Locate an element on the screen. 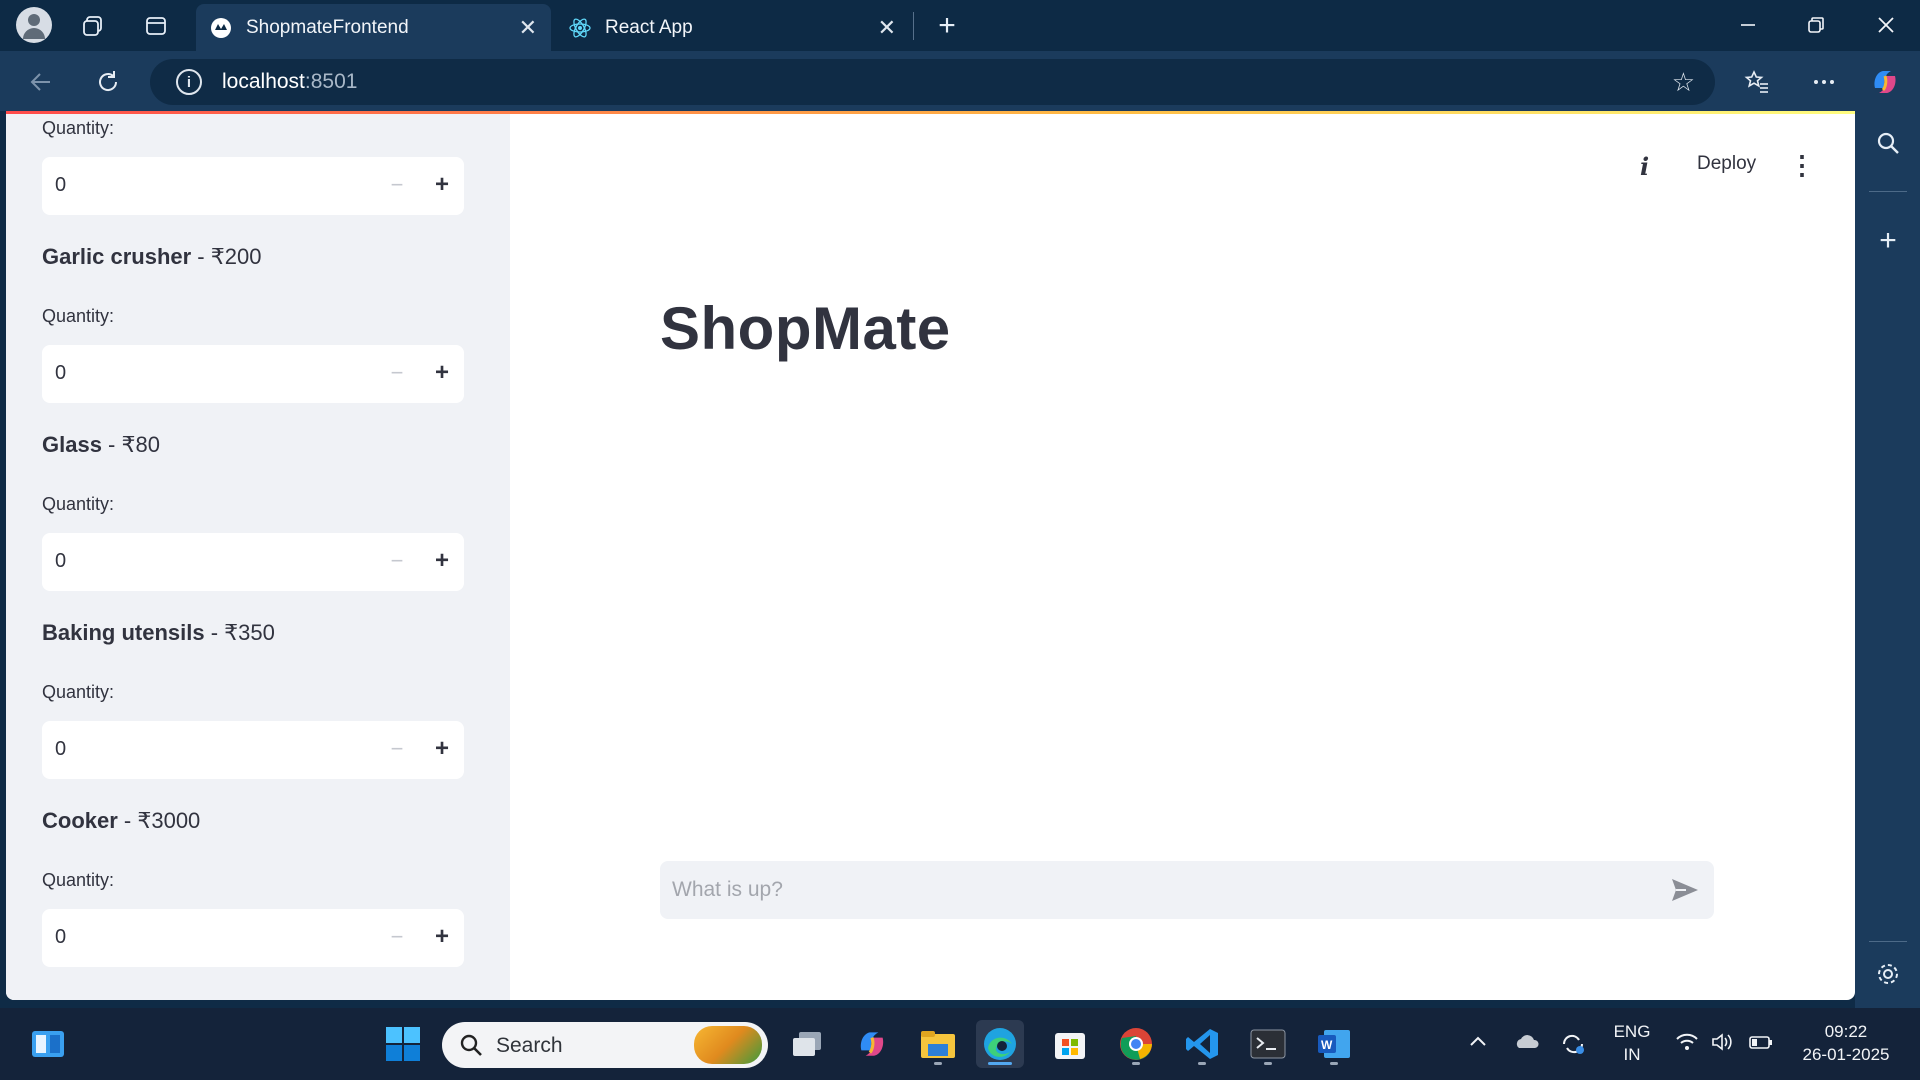 Image resolution: width=1920 pixels, height=1080 pixels. restore-icon is located at coordinates (1816, 25).